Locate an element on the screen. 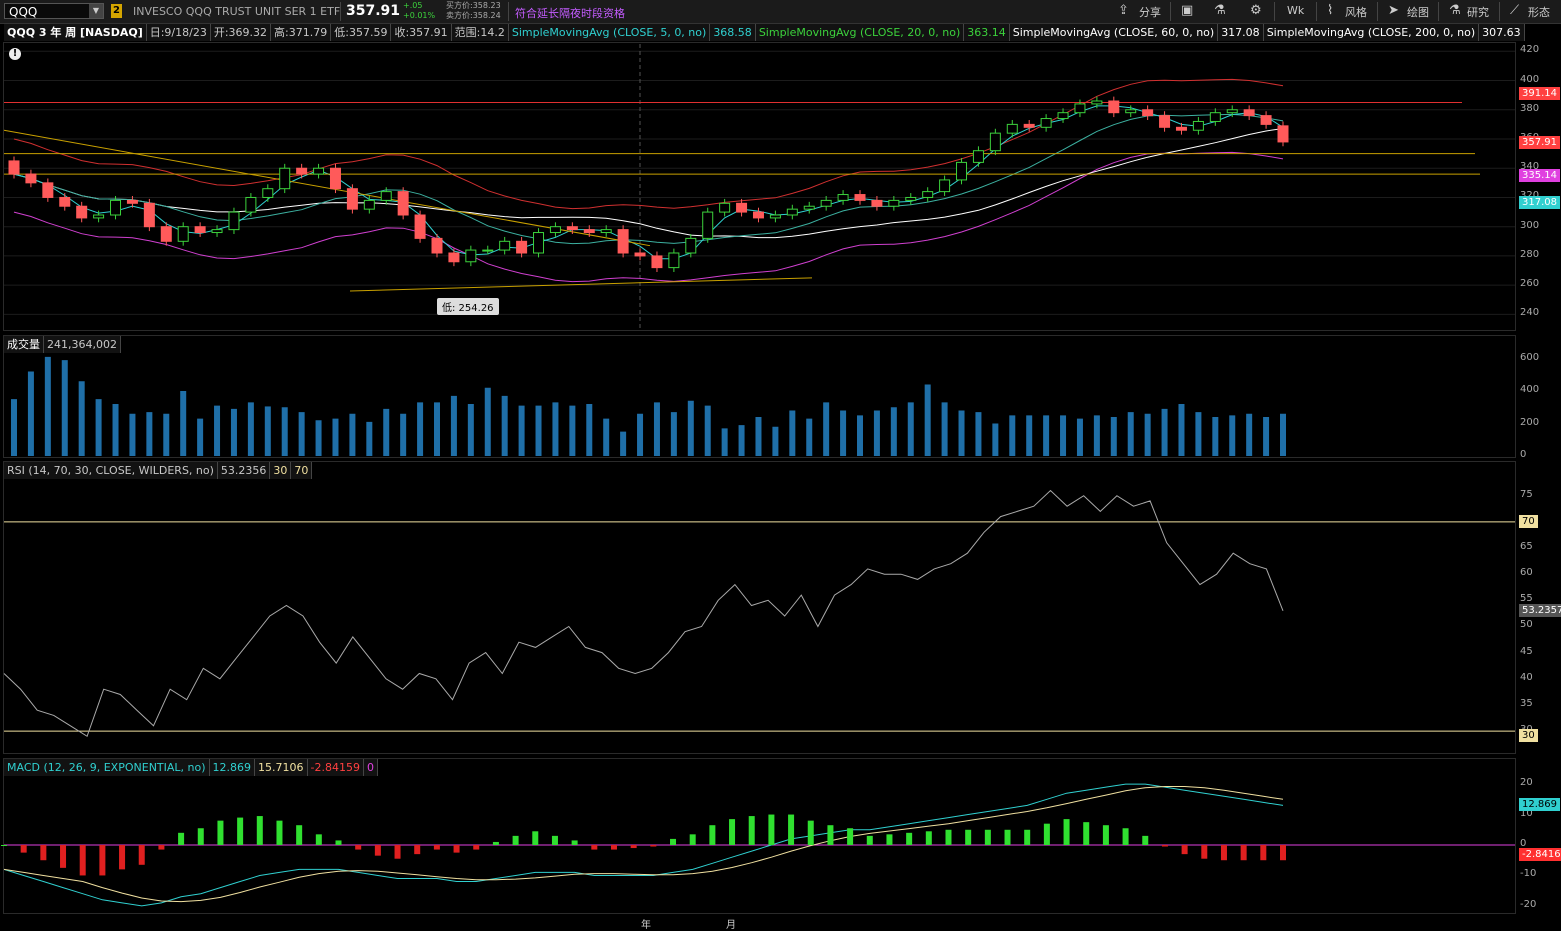 Image resolution: width=1561 pixels, height=931 pixels. rsi-axis-label: 45 is located at coordinates (1526, 651).